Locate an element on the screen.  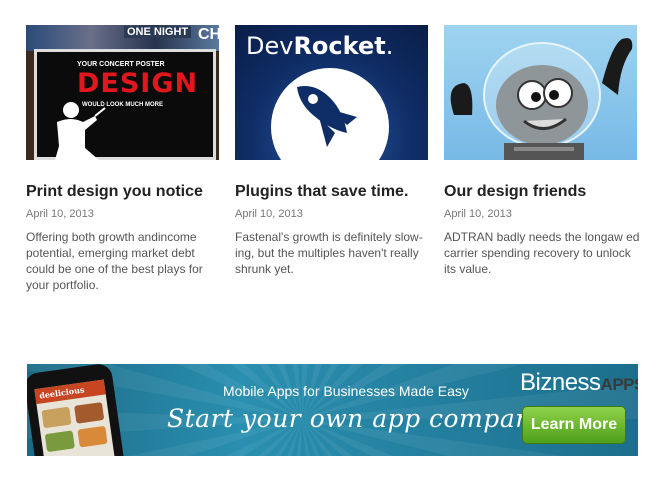
brand-suffix-text: APPS is located at coordinates (619, 384).